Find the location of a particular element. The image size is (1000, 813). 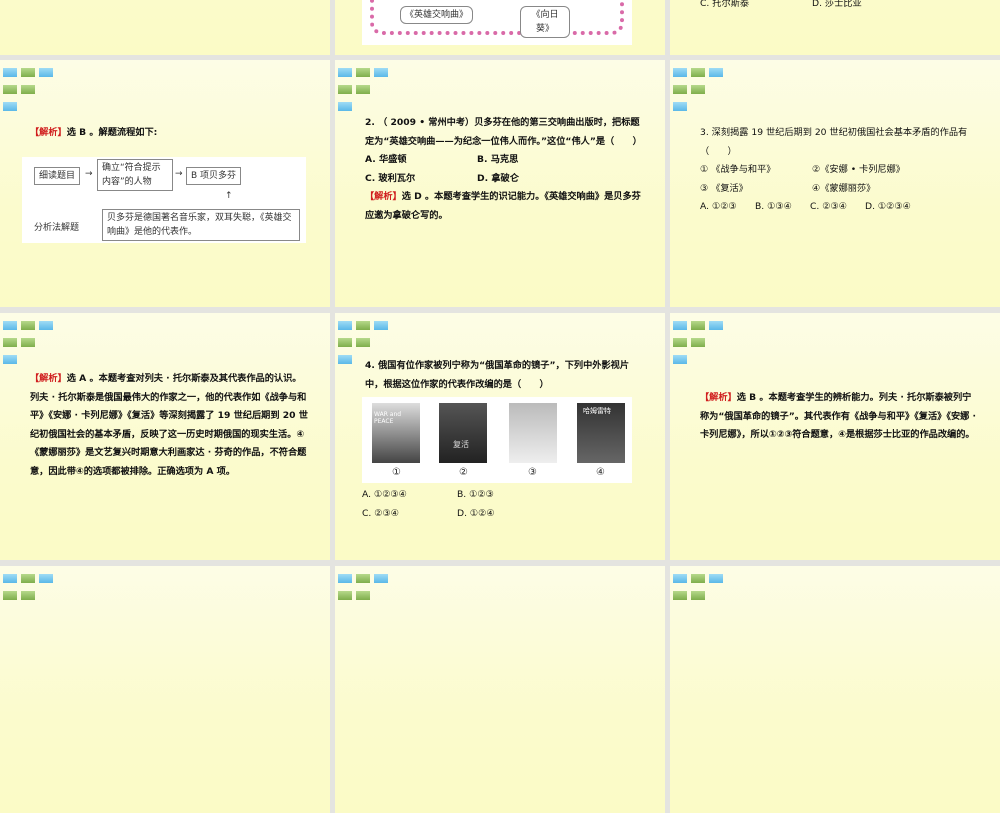

option: B. 马克思 is located at coordinates (498, 159).